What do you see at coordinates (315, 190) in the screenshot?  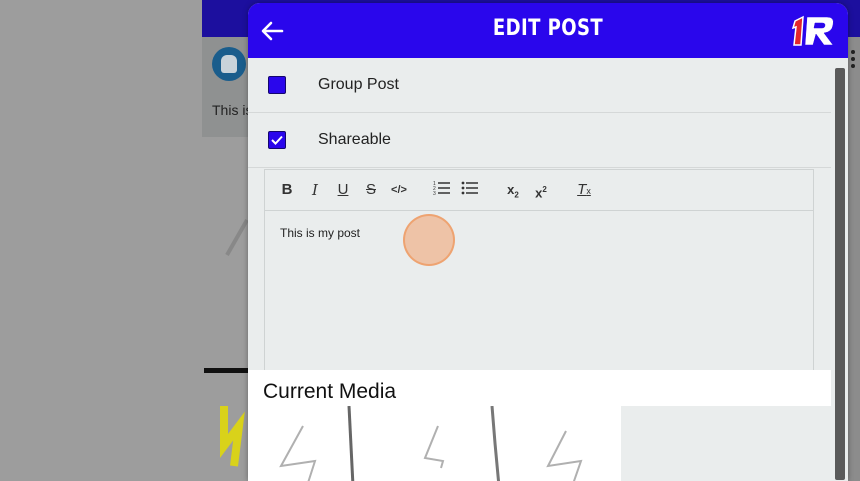 I see `italic-icon: I` at bounding box center [315, 190].